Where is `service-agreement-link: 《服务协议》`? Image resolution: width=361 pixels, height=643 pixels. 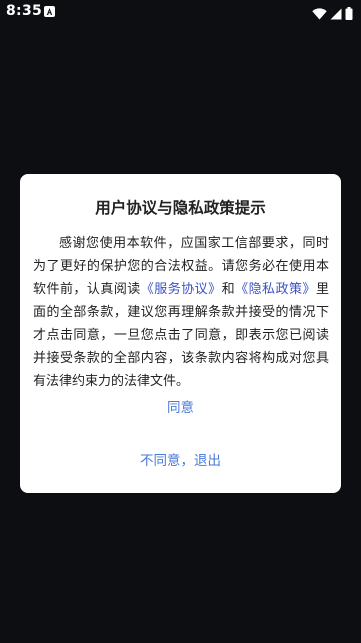
service-agreement-link: 《服务协议》 is located at coordinates (181, 289).